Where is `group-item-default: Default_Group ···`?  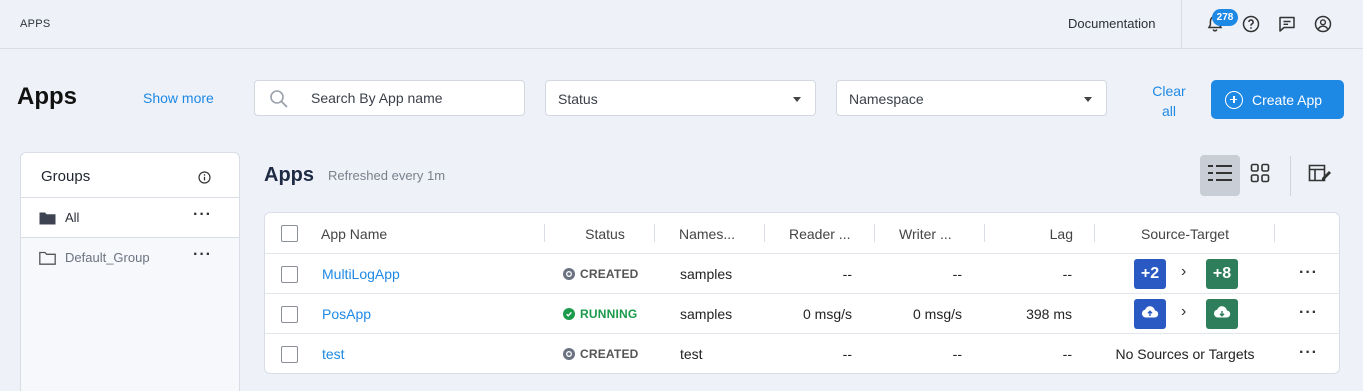
group-item-default: Default_Group ··· is located at coordinates (130, 258).